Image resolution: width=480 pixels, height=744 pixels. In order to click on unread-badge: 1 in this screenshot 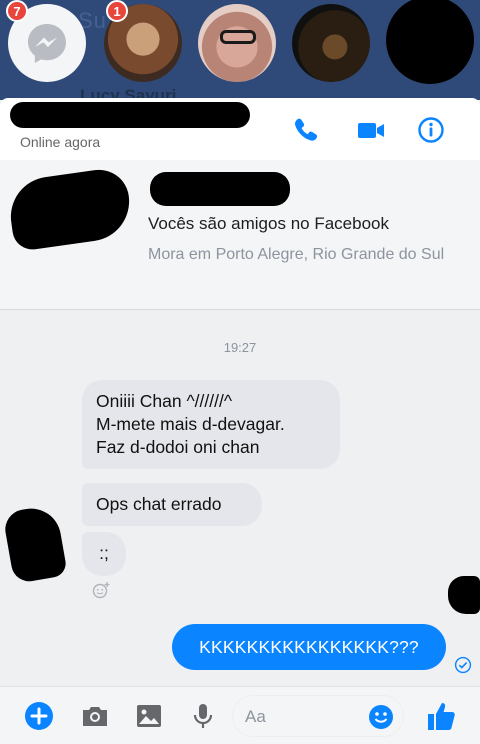, I will do `click(117, 11)`.